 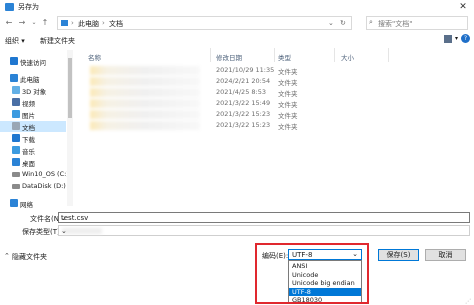 I want to click on picture-icon, so click(x=16, y=114).